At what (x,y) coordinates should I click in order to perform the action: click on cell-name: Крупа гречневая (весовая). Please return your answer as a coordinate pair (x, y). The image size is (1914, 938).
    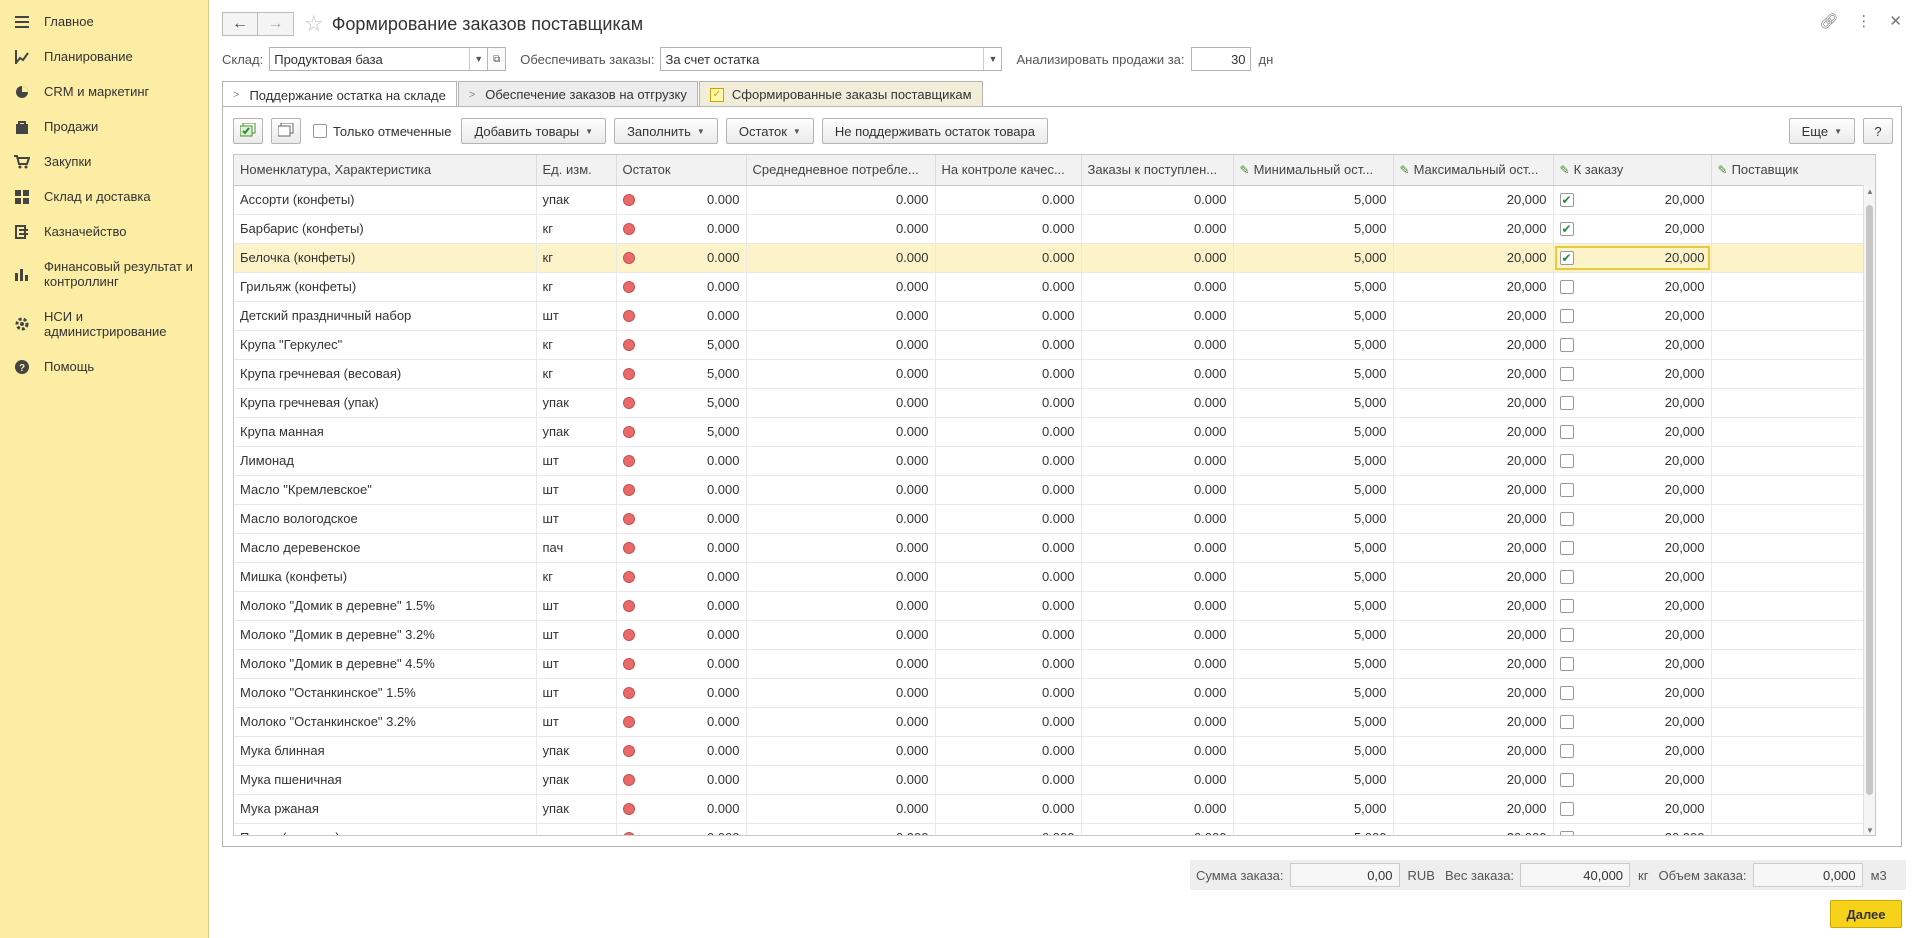
    Looking at the image, I should click on (385, 374).